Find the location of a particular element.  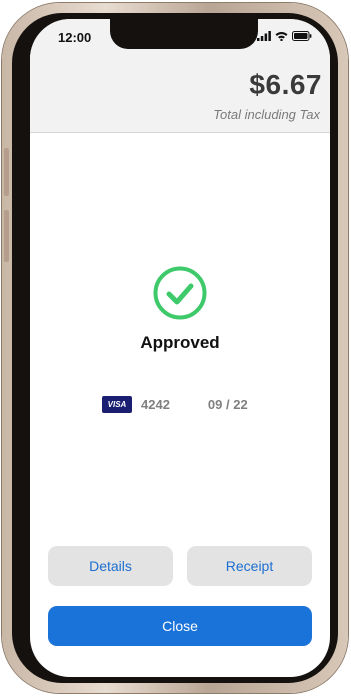

total-caption: Total including Tax is located at coordinates (266, 114).